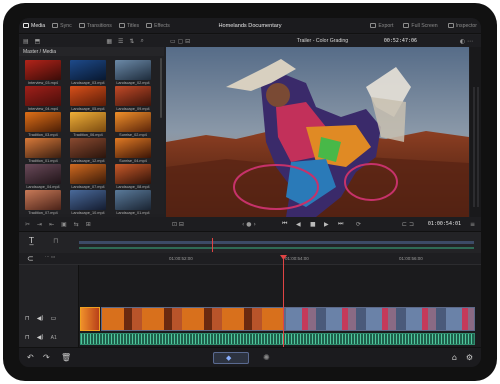  I want to click on color-page-icon: ✺, so click(266, 357).